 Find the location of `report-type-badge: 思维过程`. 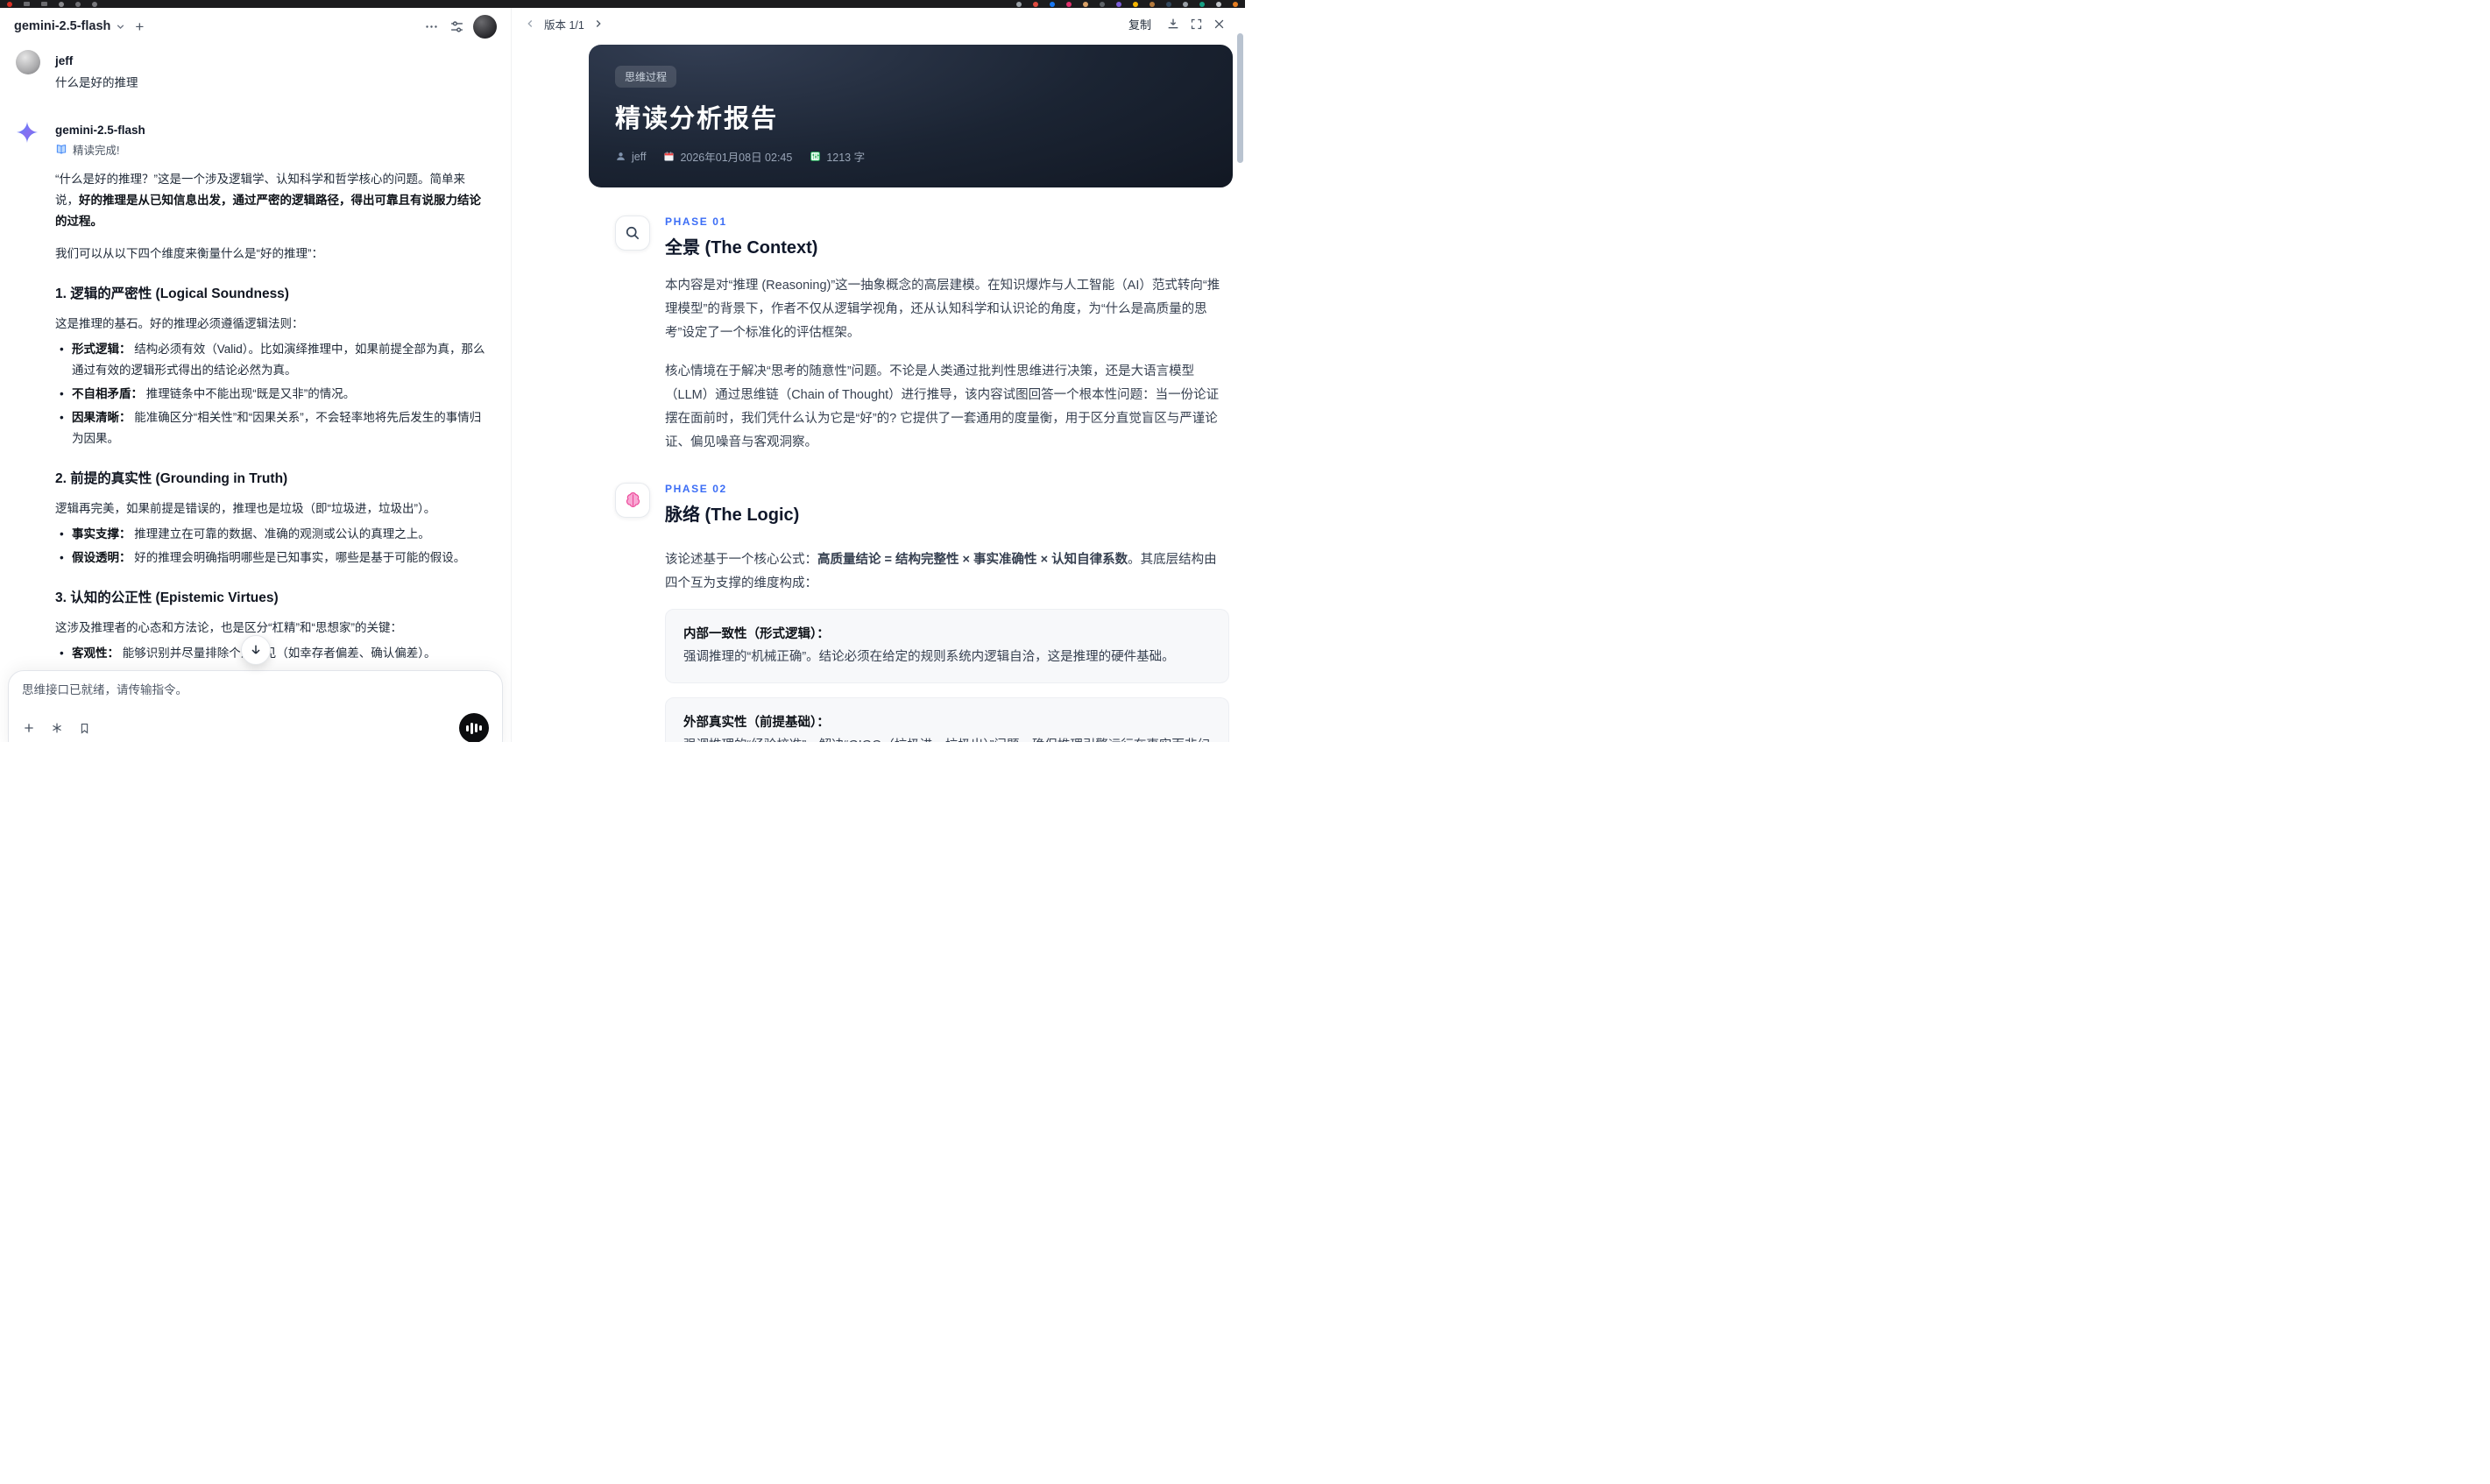

report-type-badge: 思维过程 is located at coordinates (646, 77).